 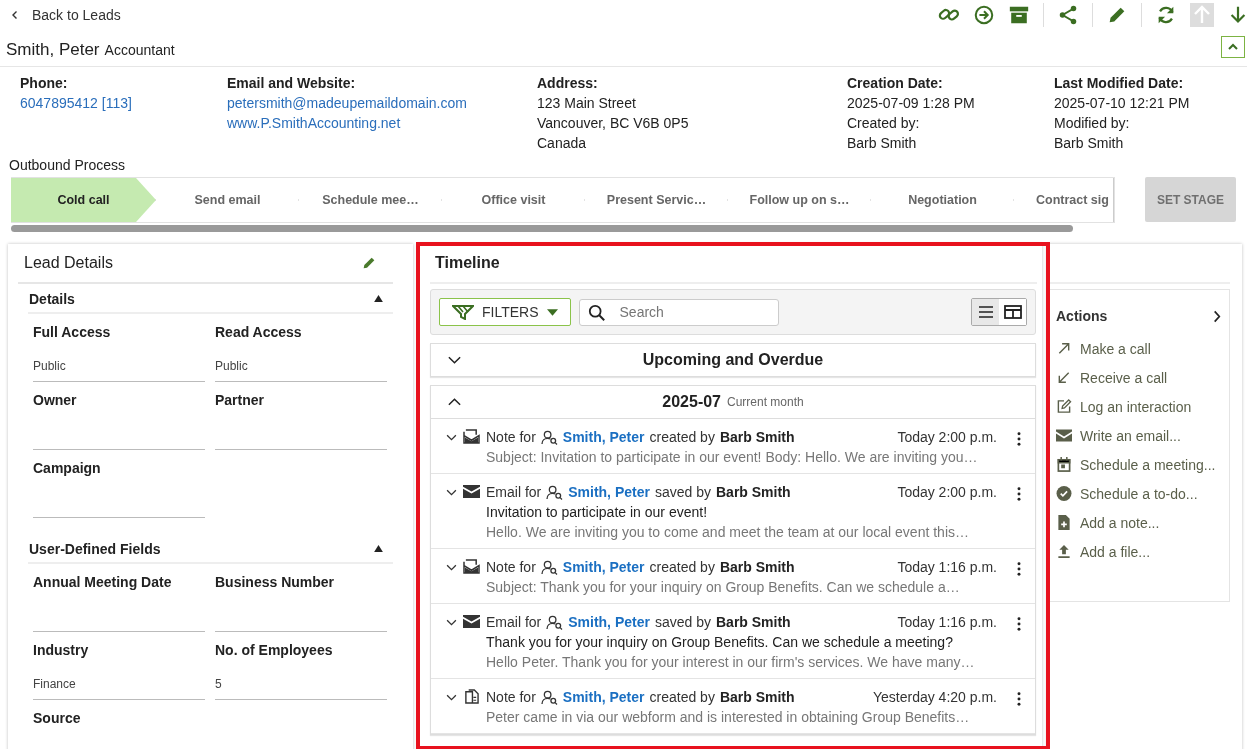 I want to click on group-title: 2025-07, so click(x=691, y=402).